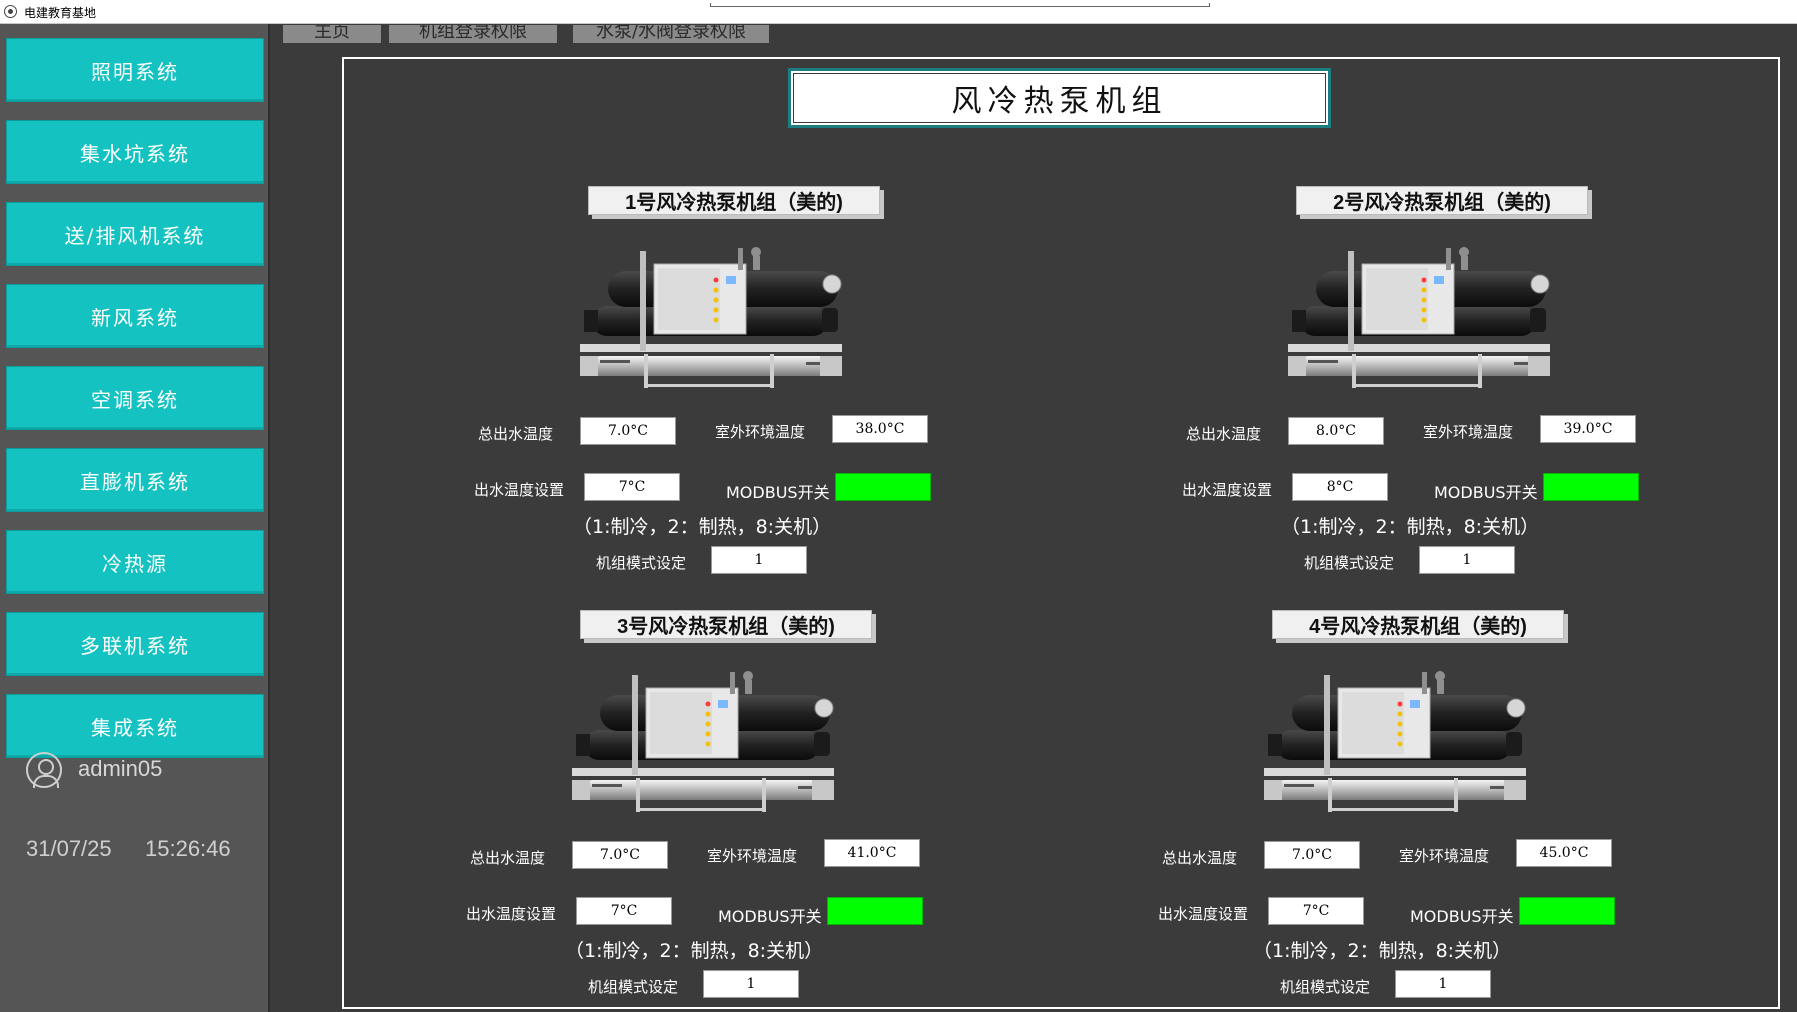  I want to click on unit-1-setpoint-label: 出水温度设置, so click(519, 490).